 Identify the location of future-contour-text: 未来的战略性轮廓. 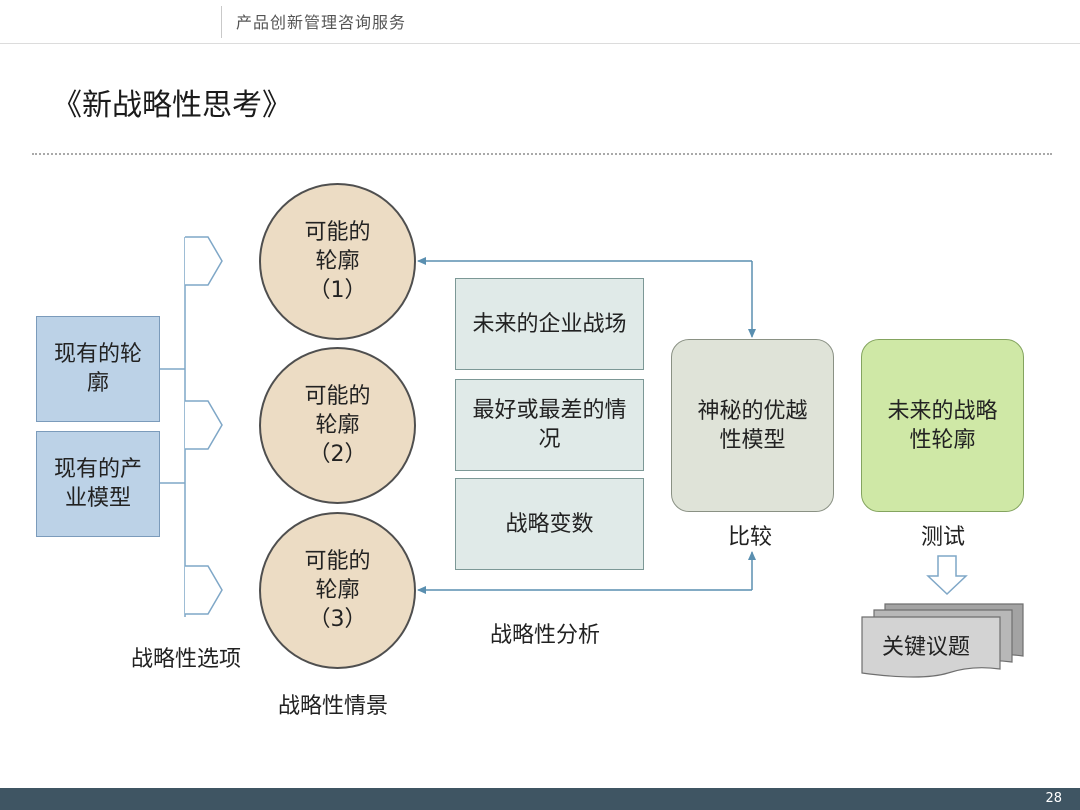
(942, 425).